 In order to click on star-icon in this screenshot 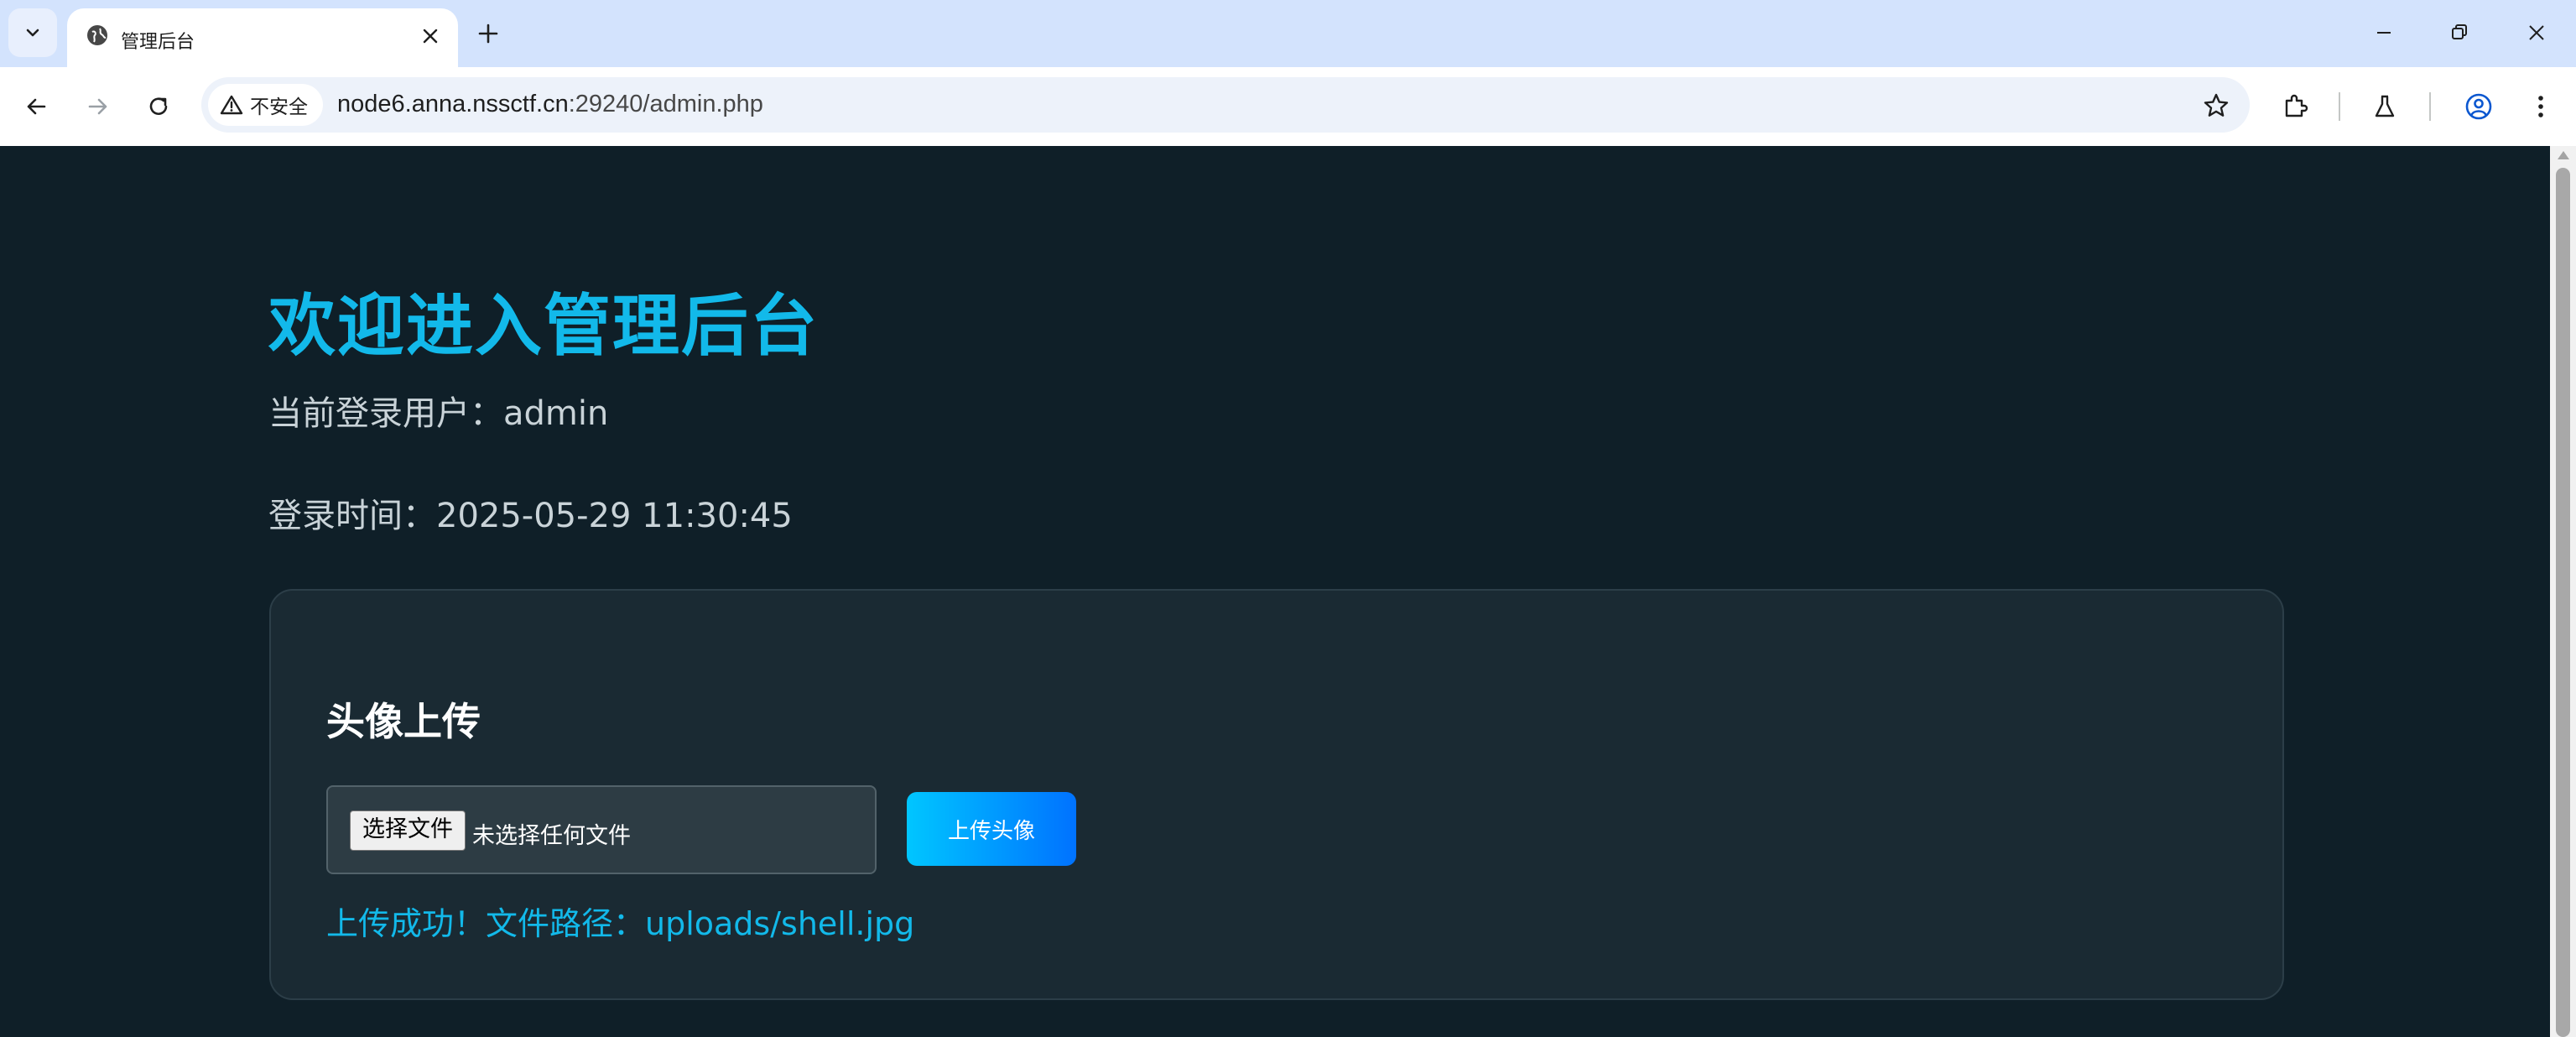, I will do `click(2216, 105)`.